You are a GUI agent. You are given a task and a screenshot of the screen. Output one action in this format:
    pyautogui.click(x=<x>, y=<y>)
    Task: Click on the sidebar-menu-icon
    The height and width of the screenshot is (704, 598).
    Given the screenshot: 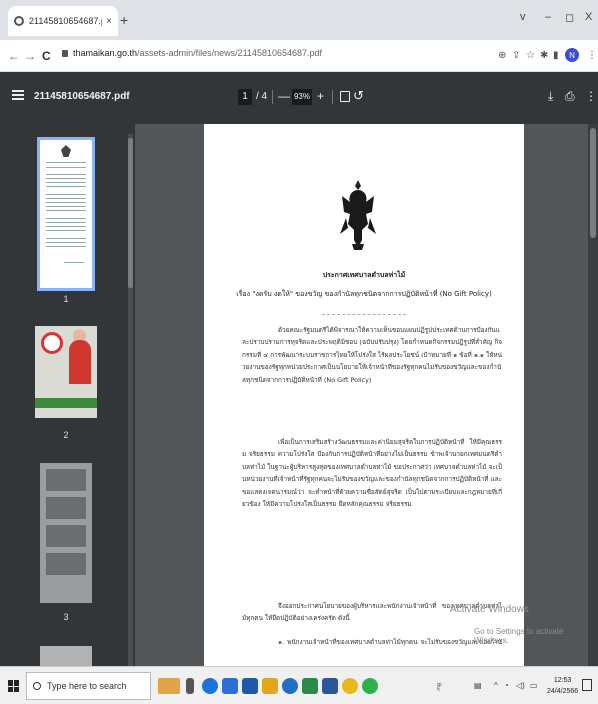 What is the action you would take?
    pyautogui.click(x=18, y=95)
    